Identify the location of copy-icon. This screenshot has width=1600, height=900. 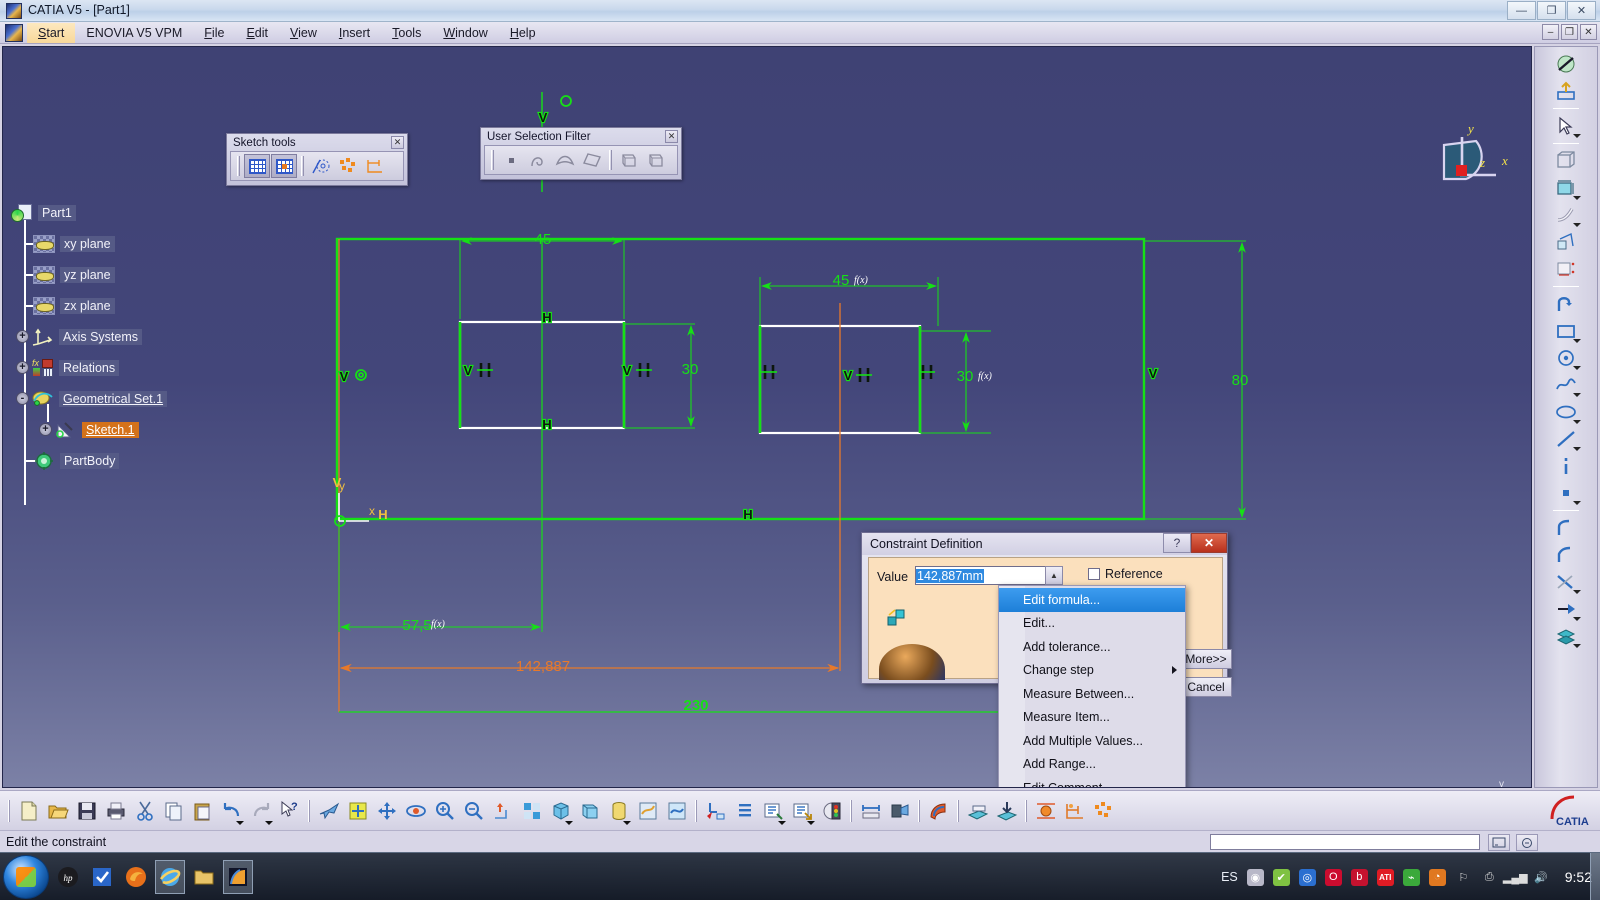
(173, 811).